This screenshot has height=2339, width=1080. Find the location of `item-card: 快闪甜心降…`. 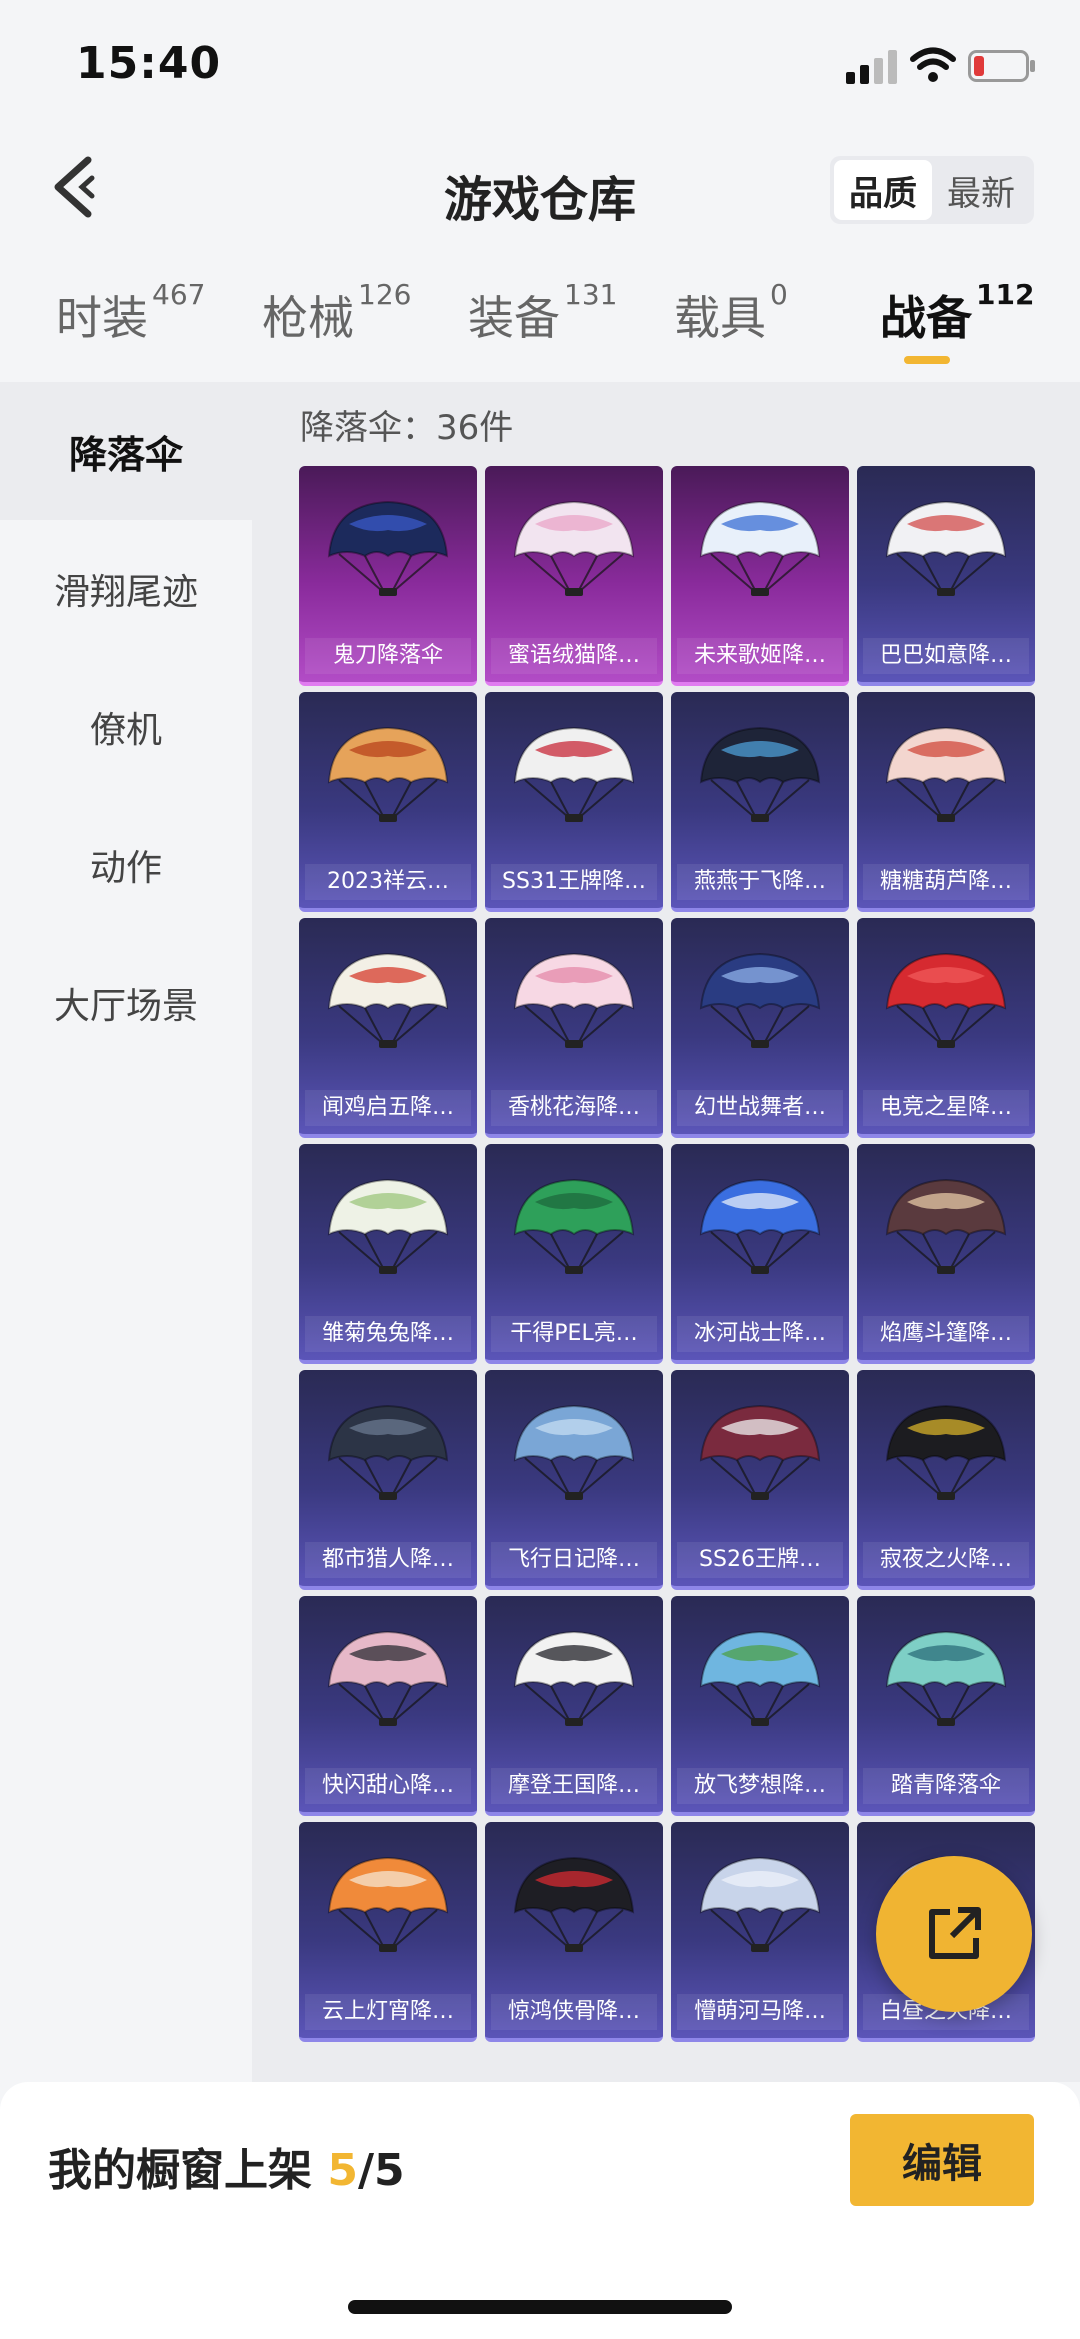

item-card: 快闪甜心降… is located at coordinates (388, 1706).